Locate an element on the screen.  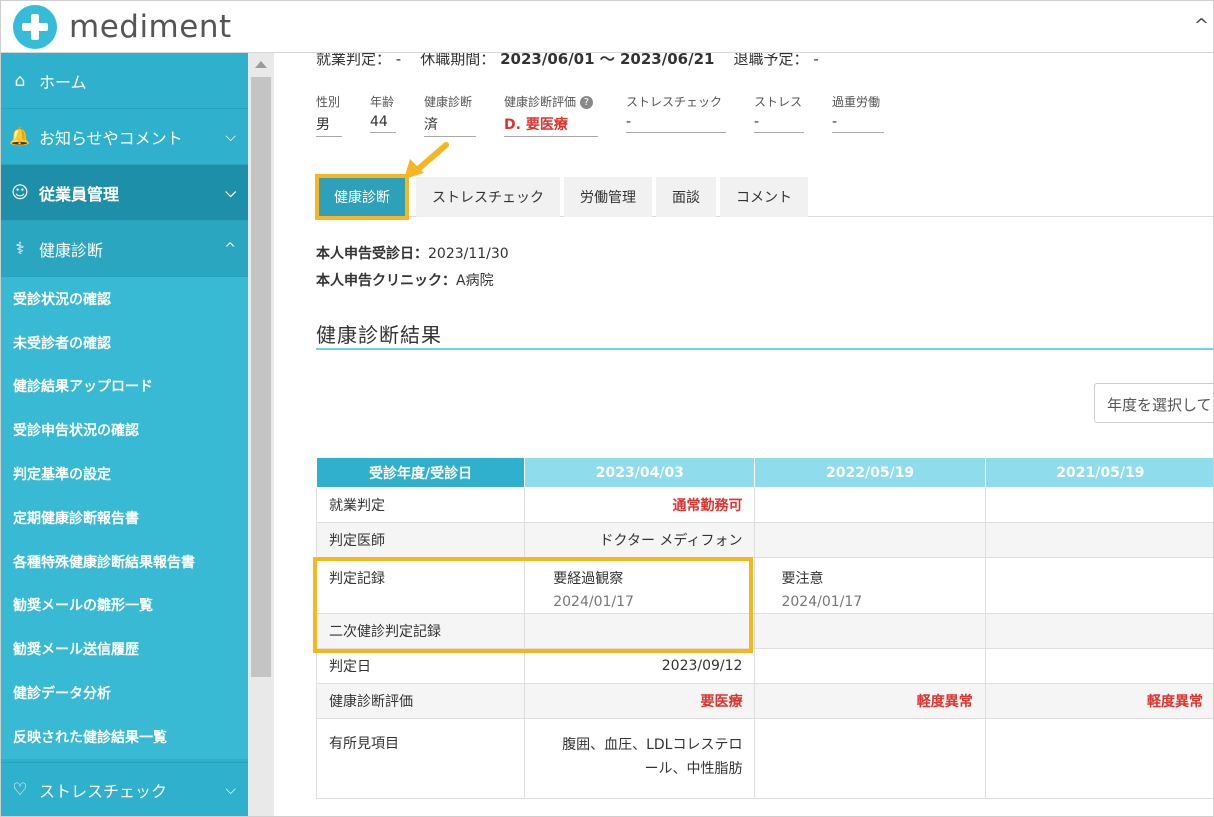
detail-tabs: 健康診断 ストレスチェック 労働管理 面談 コメント is located at coordinates (764, 197).